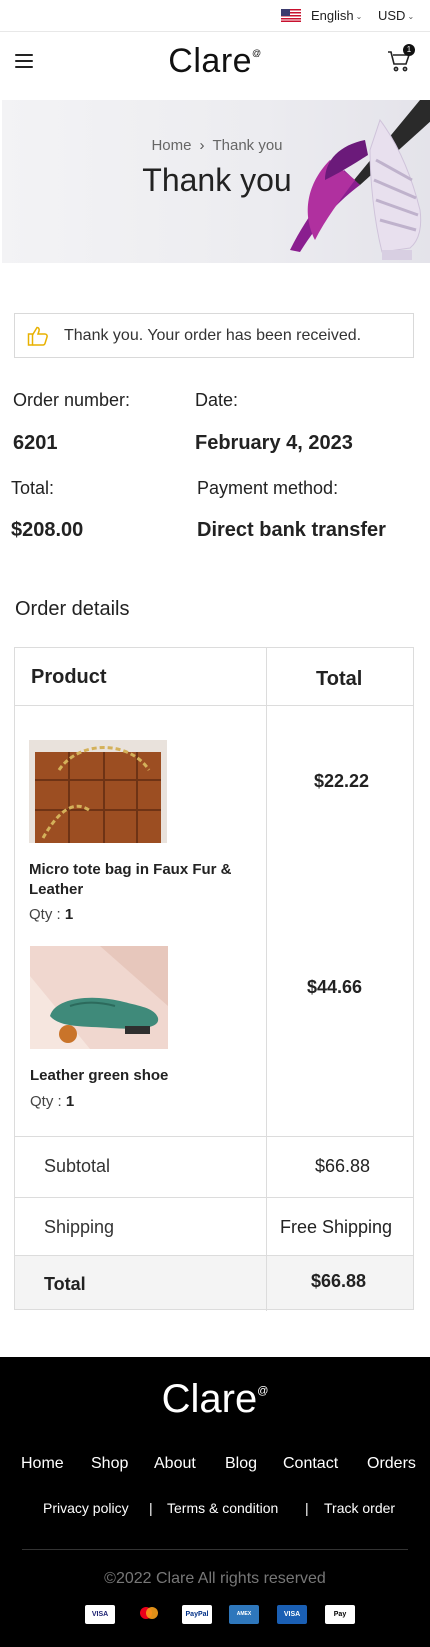 This screenshot has width=430, height=1647. What do you see at coordinates (72, 400) in the screenshot?
I see `order-number-label: Order number:` at bounding box center [72, 400].